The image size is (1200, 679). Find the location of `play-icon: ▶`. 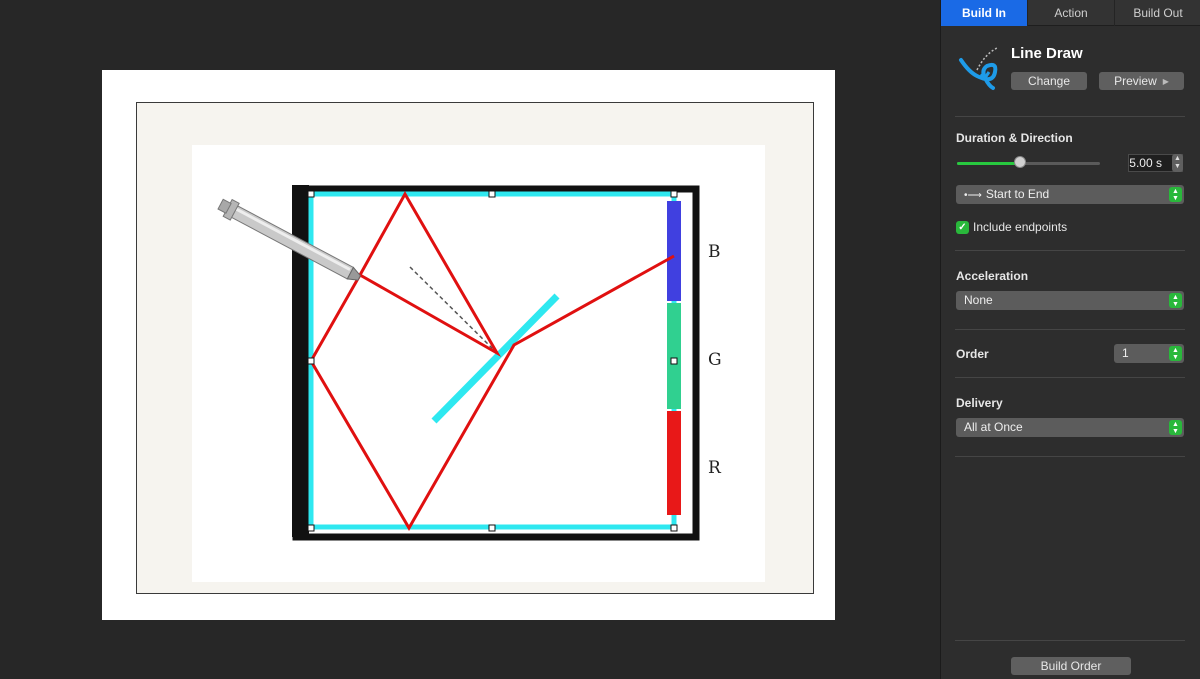

play-icon: ▶ is located at coordinates (1165, 81).